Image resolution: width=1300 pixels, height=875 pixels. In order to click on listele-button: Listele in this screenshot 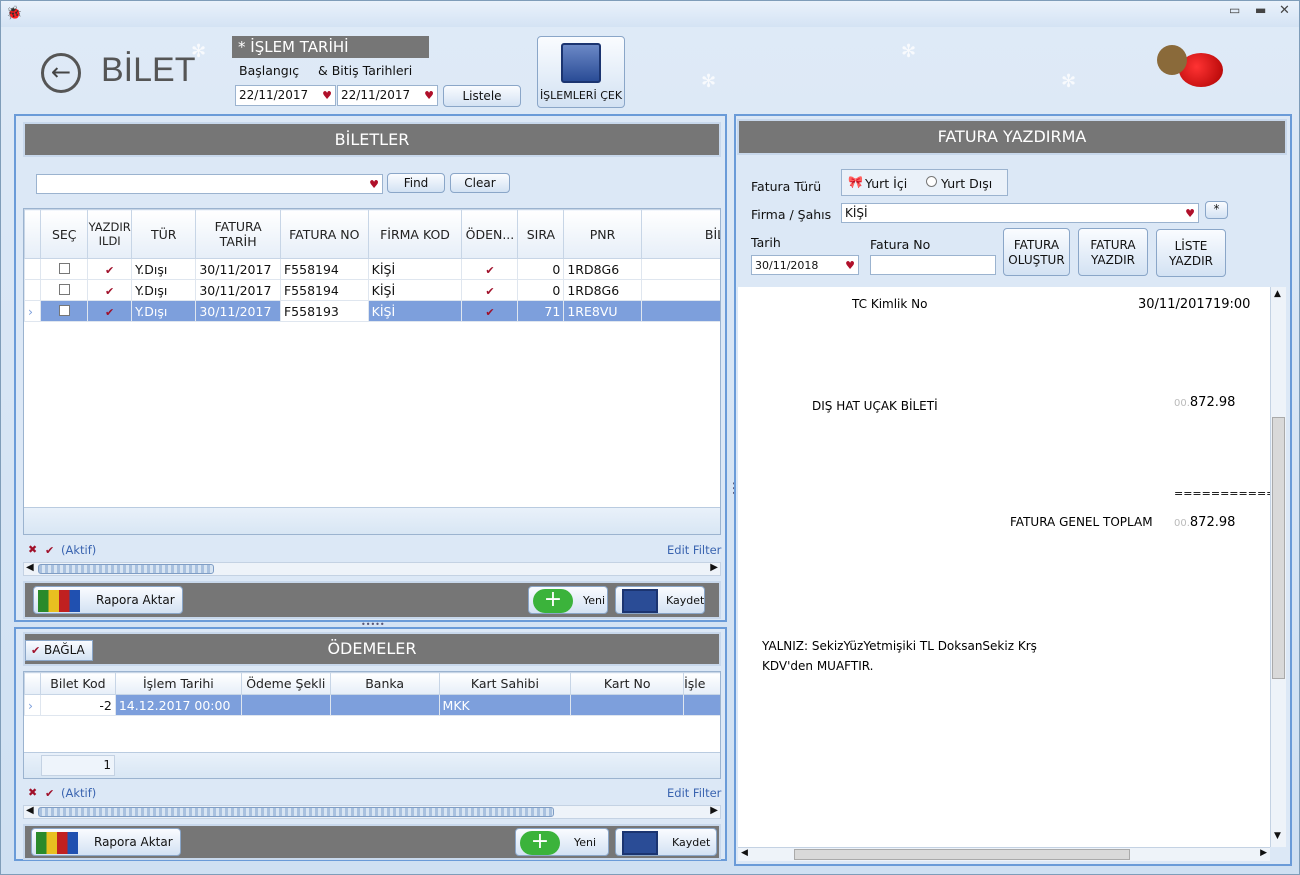, I will do `click(482, 96)`.